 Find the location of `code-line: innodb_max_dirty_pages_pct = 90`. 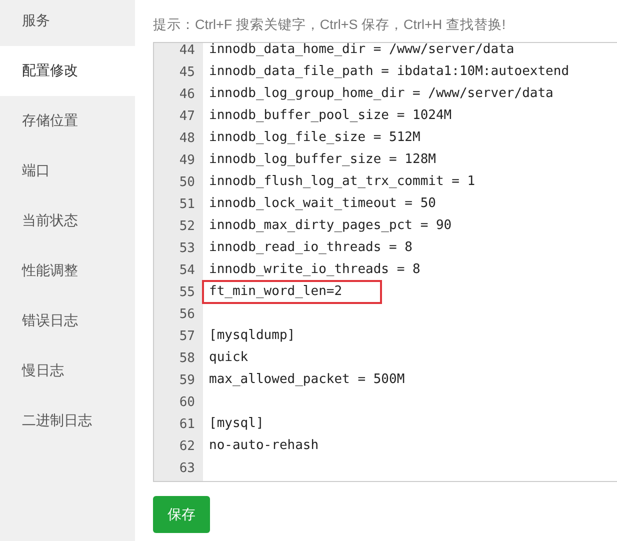

code-line: innodb_max_dirty_pages_pct = 90 is located at coordinates (330, 226).